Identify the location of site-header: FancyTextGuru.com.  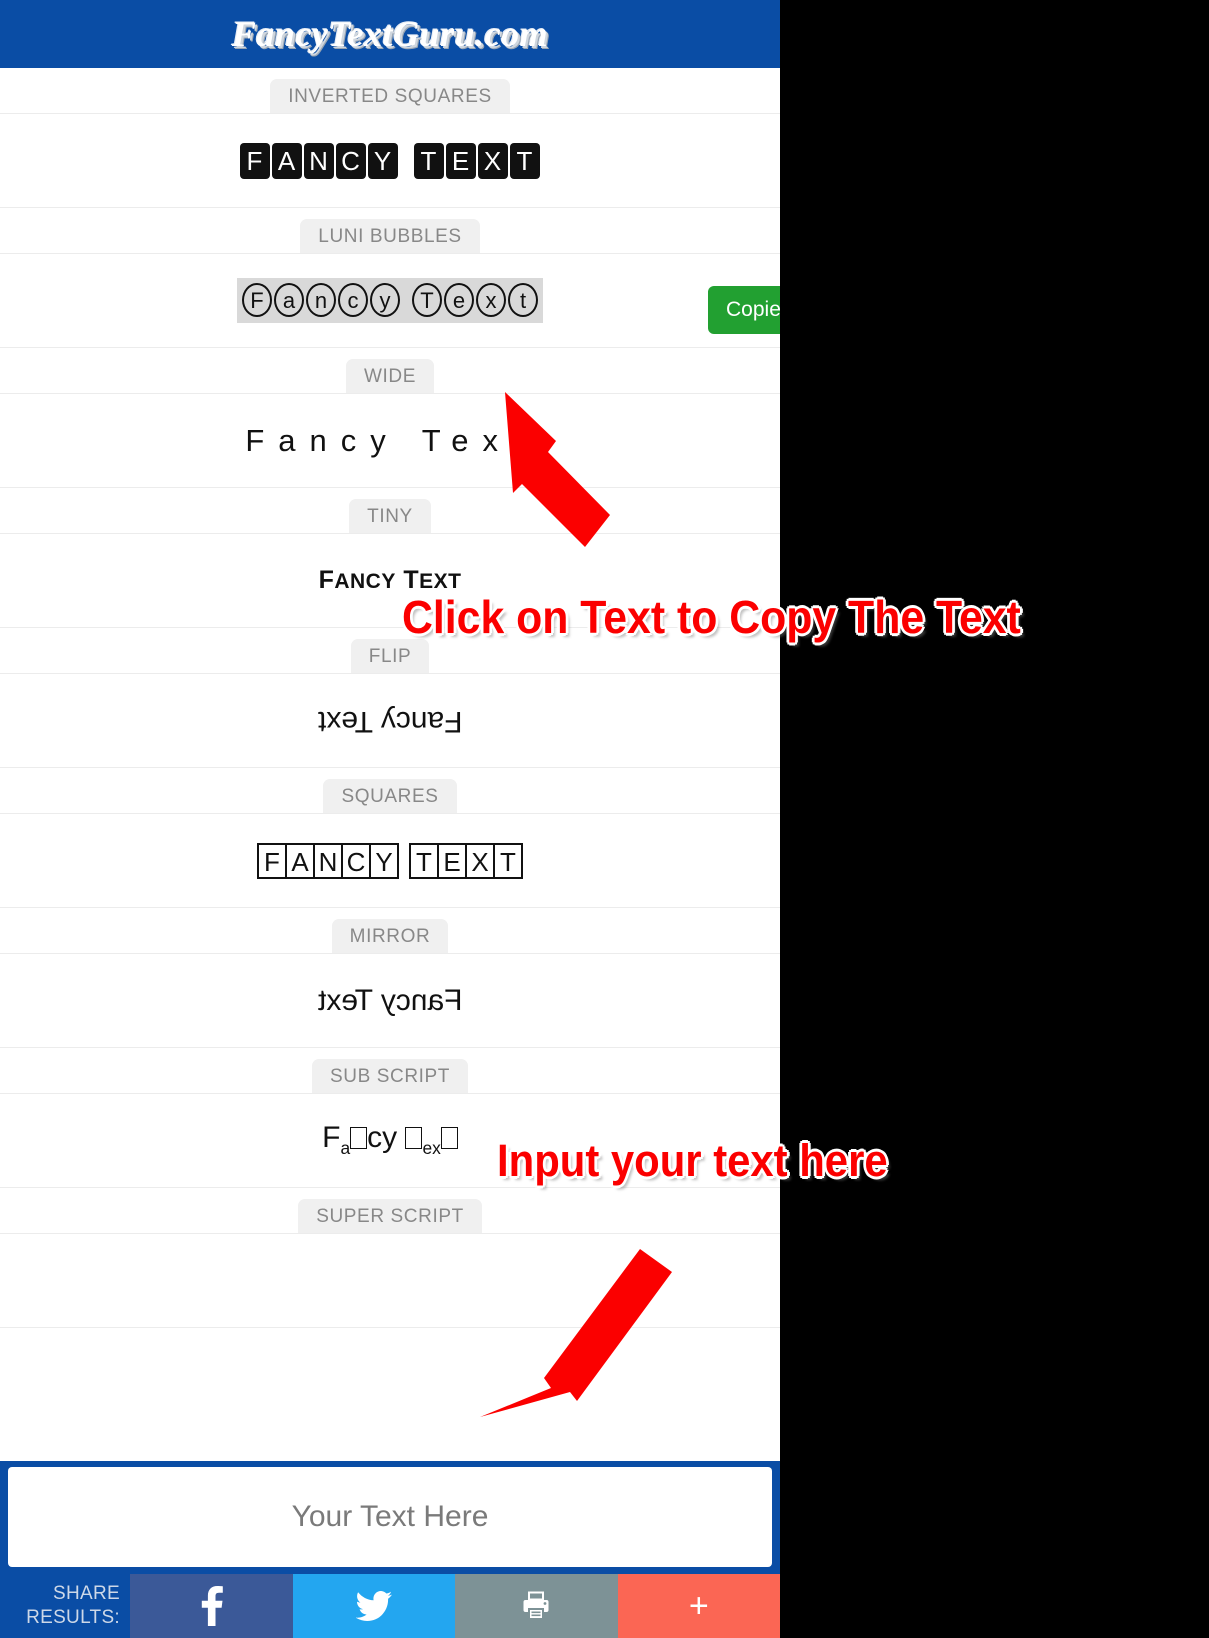
(390, 34).